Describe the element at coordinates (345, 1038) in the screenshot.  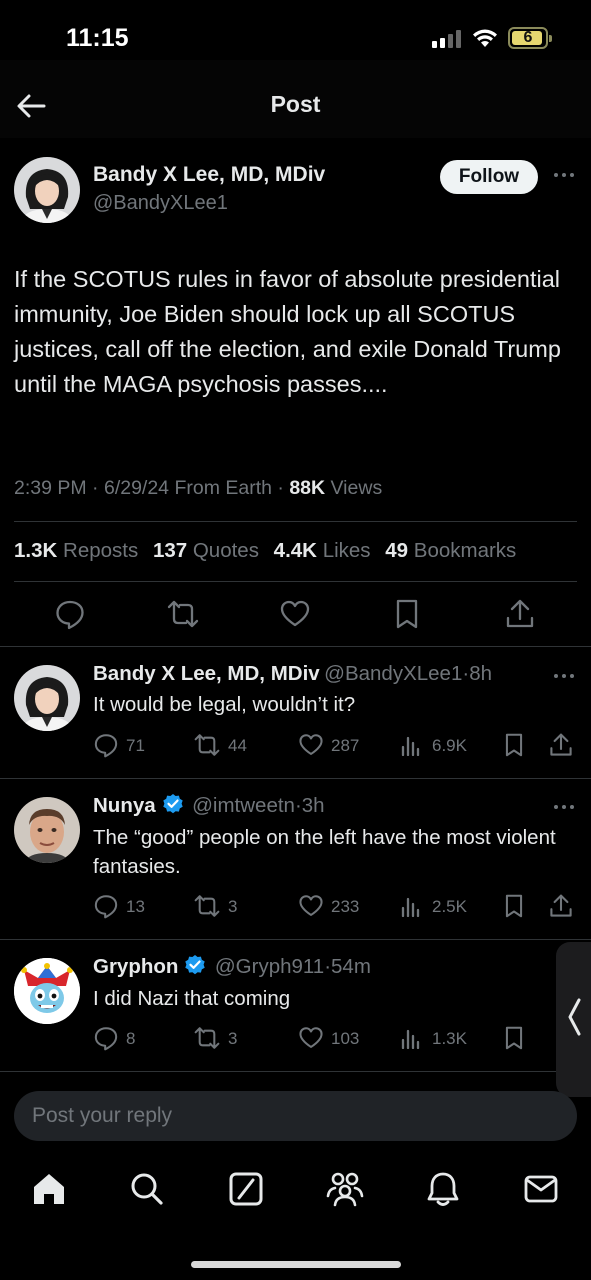
I see `like-count: 103` at that location.